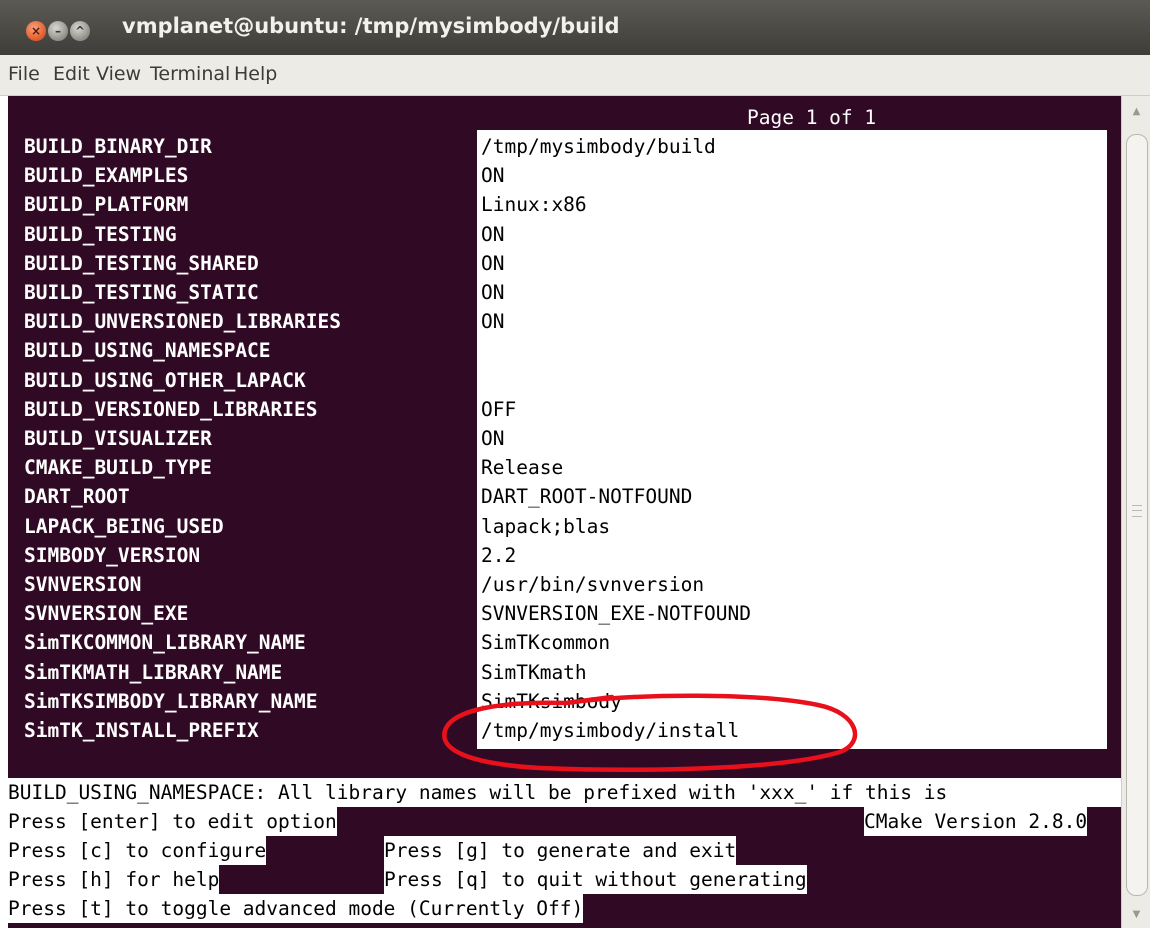 The image size is (1150, 928). I want to click on help-configure: Press [c] to configure, so click(137, 850).